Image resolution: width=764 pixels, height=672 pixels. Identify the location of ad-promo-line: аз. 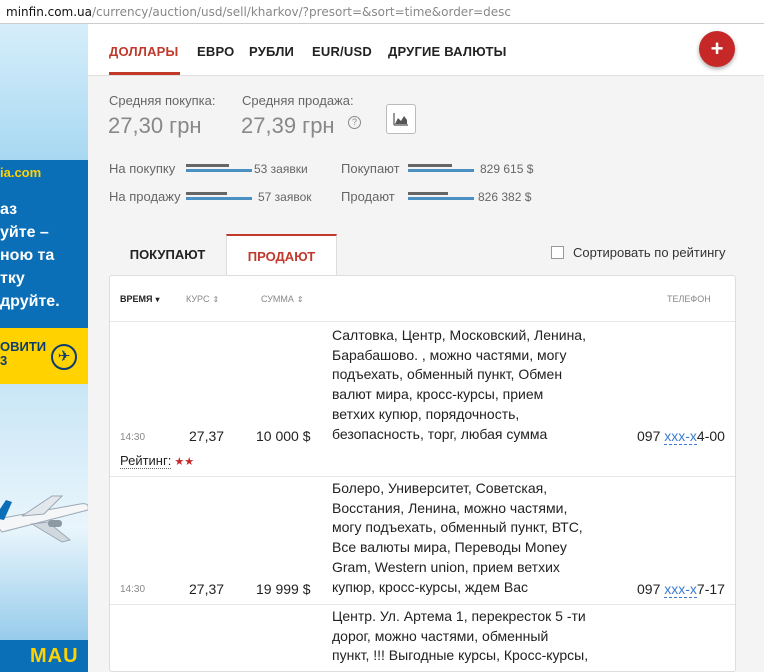
(9, 209).